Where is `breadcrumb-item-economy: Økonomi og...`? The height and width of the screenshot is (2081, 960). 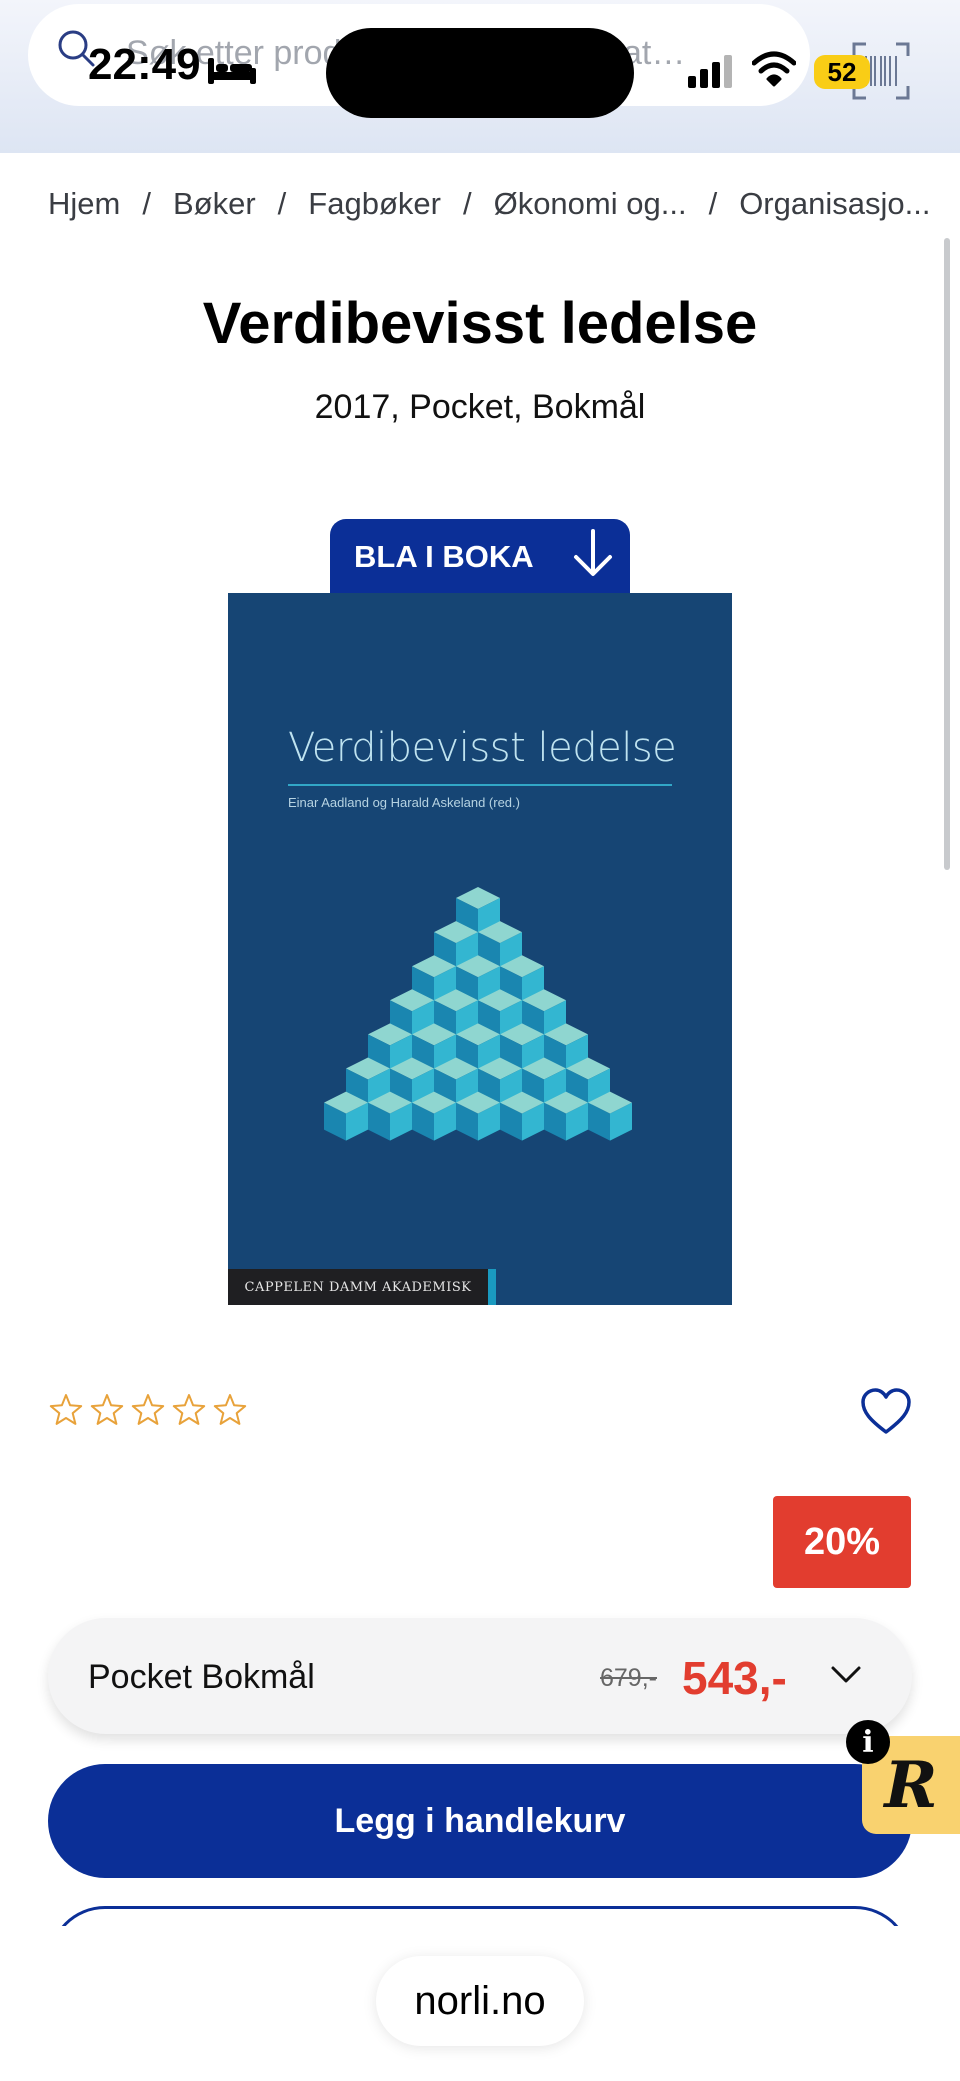
breadcrumb-item-economy: Økonomi og... is located at coordinates (590, 204).